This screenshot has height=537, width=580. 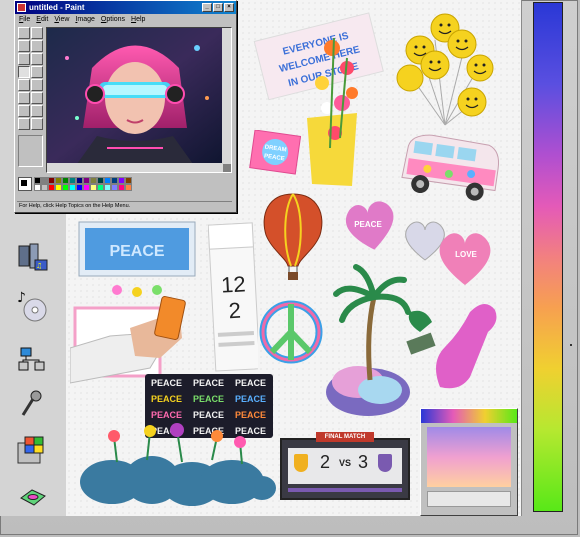 I want to click on smiley-balloons-sticker, so click(x=445, y=70).